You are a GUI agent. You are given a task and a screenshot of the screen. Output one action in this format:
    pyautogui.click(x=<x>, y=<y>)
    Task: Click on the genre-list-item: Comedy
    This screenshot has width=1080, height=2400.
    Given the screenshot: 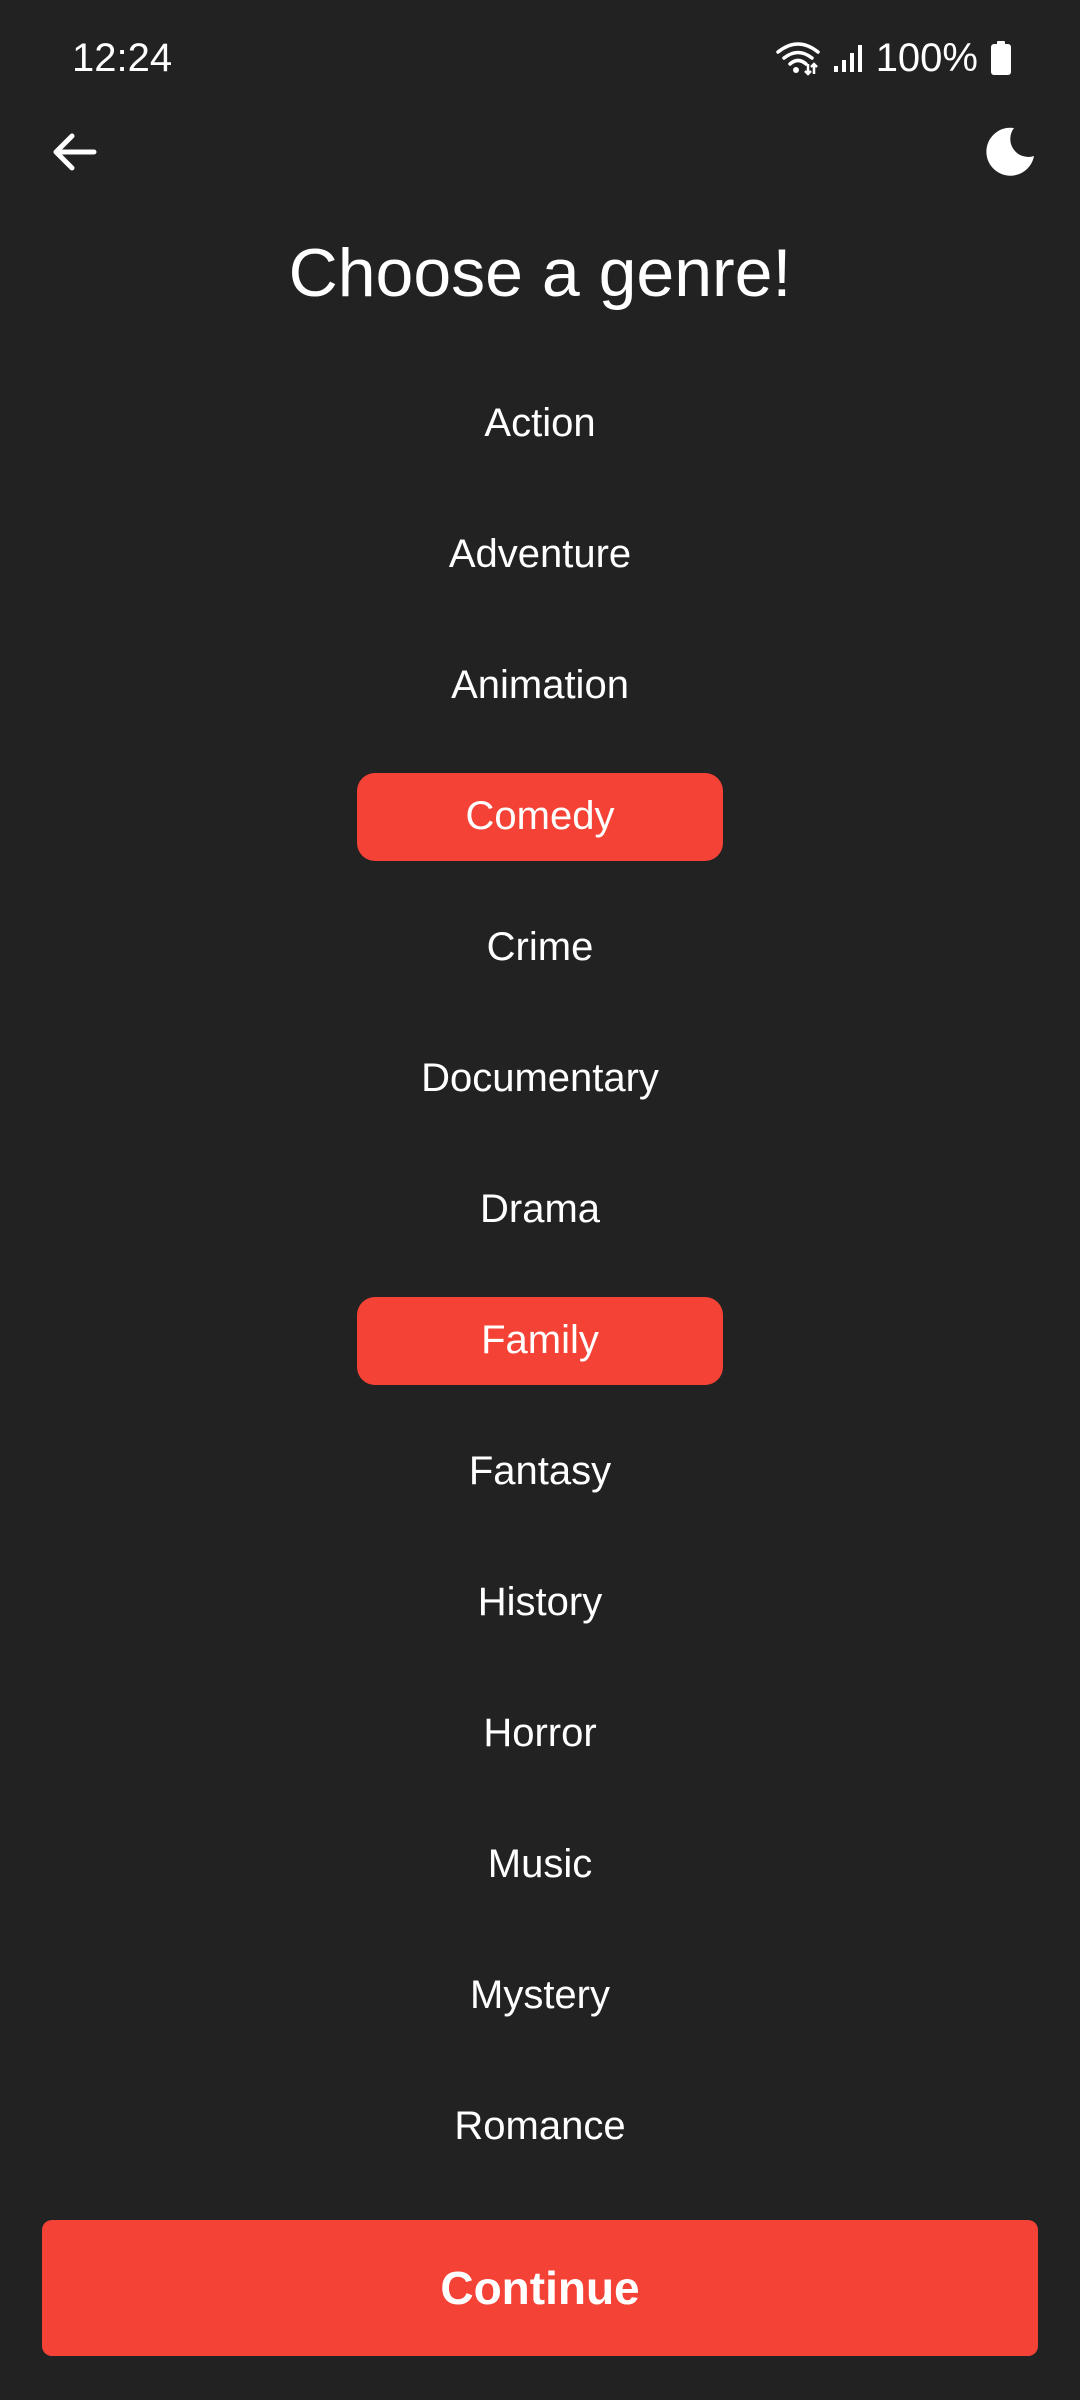 What is the action you would take?
    pyautogui.click(x=540, y=816)
    